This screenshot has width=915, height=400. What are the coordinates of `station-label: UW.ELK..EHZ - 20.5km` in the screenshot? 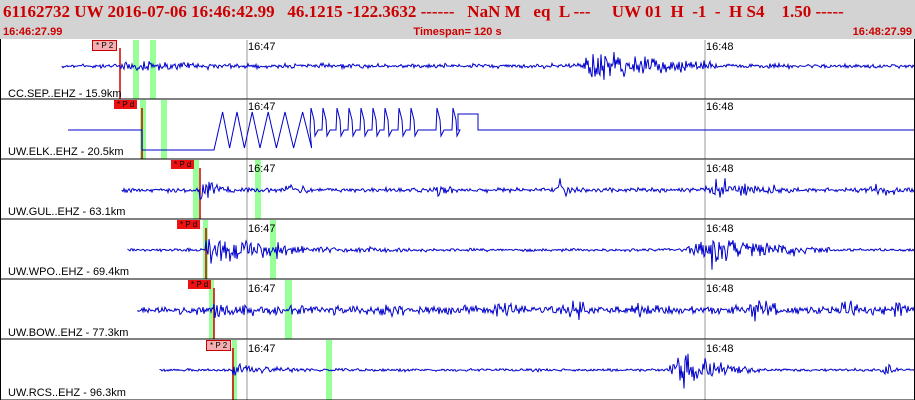 It's located at (66, 152).